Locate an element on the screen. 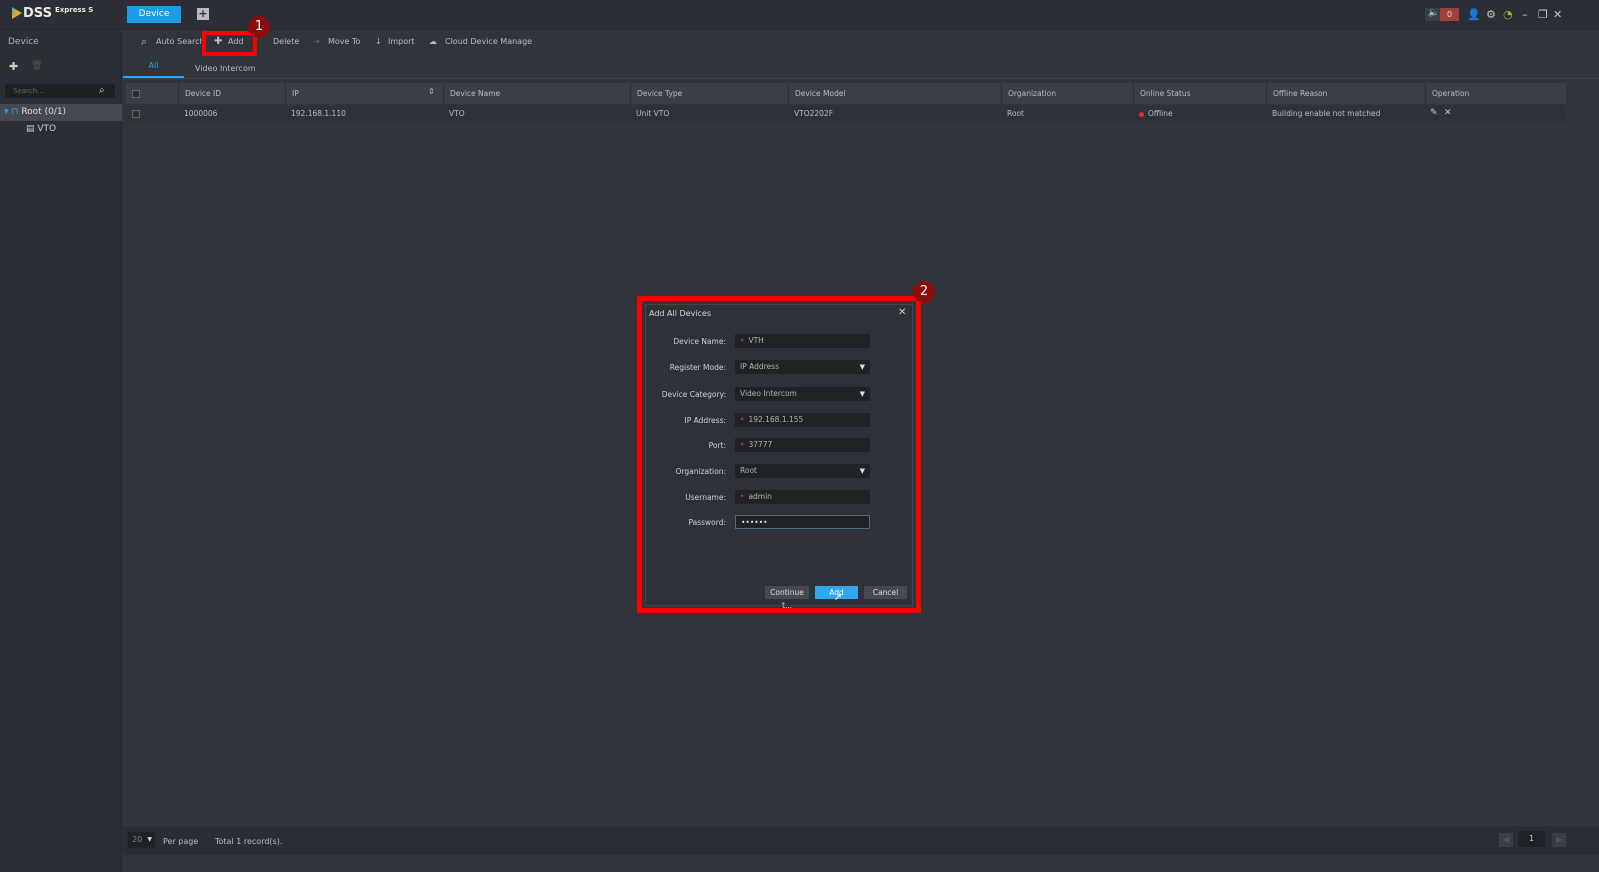 Image resolution: width=1599 pixels, height=872 pixels. port-input: • 37777 is located at coordinates (802, 445).